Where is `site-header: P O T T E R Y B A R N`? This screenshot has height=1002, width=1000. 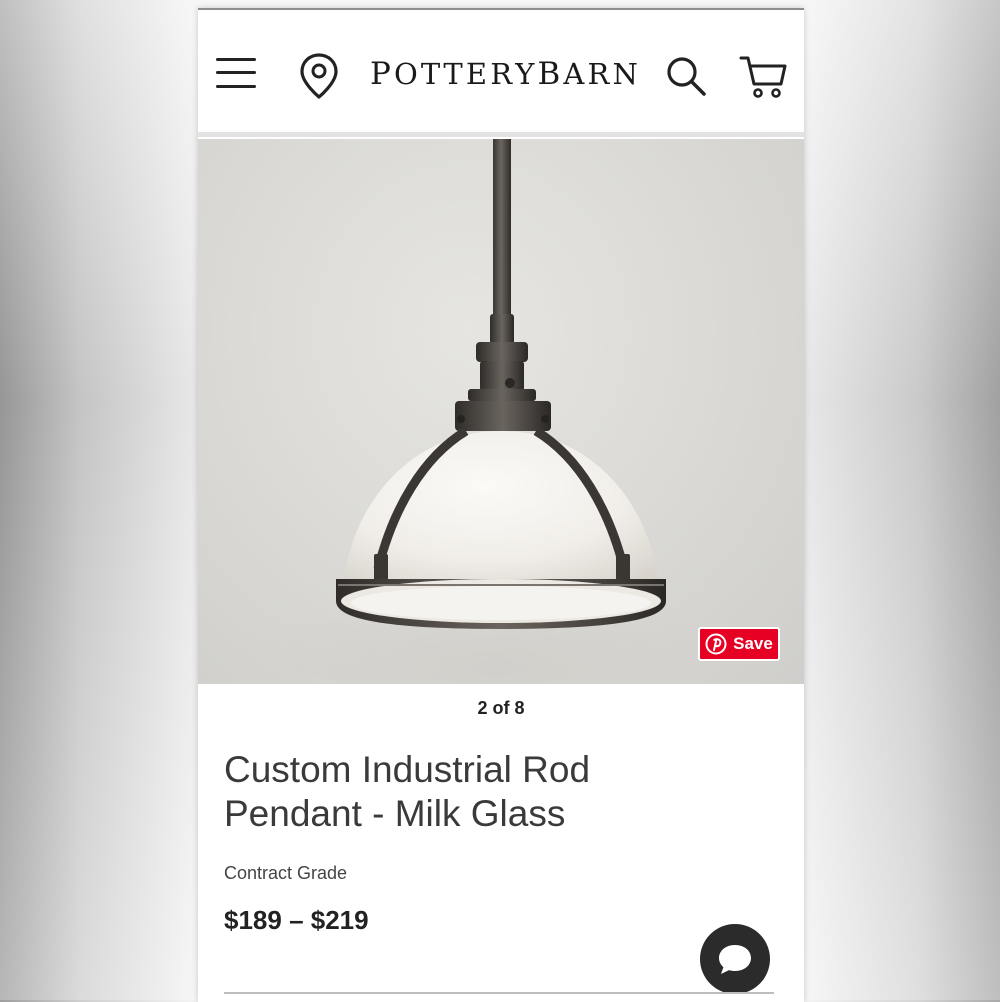
site-header: P O T T E R Y B A R N is located at coordinates (501, 73).